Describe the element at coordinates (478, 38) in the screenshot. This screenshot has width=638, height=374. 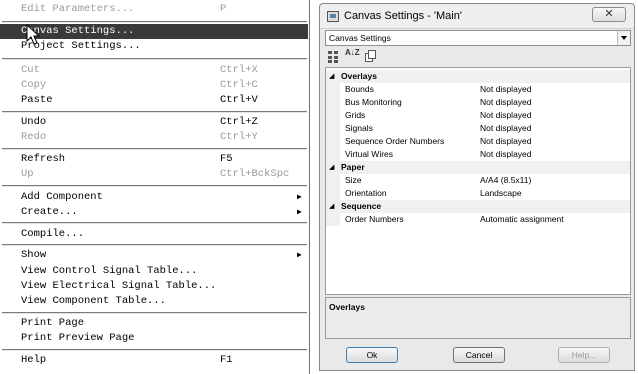
I see `object-selector-dropdown: Canvas Settings` at that location.